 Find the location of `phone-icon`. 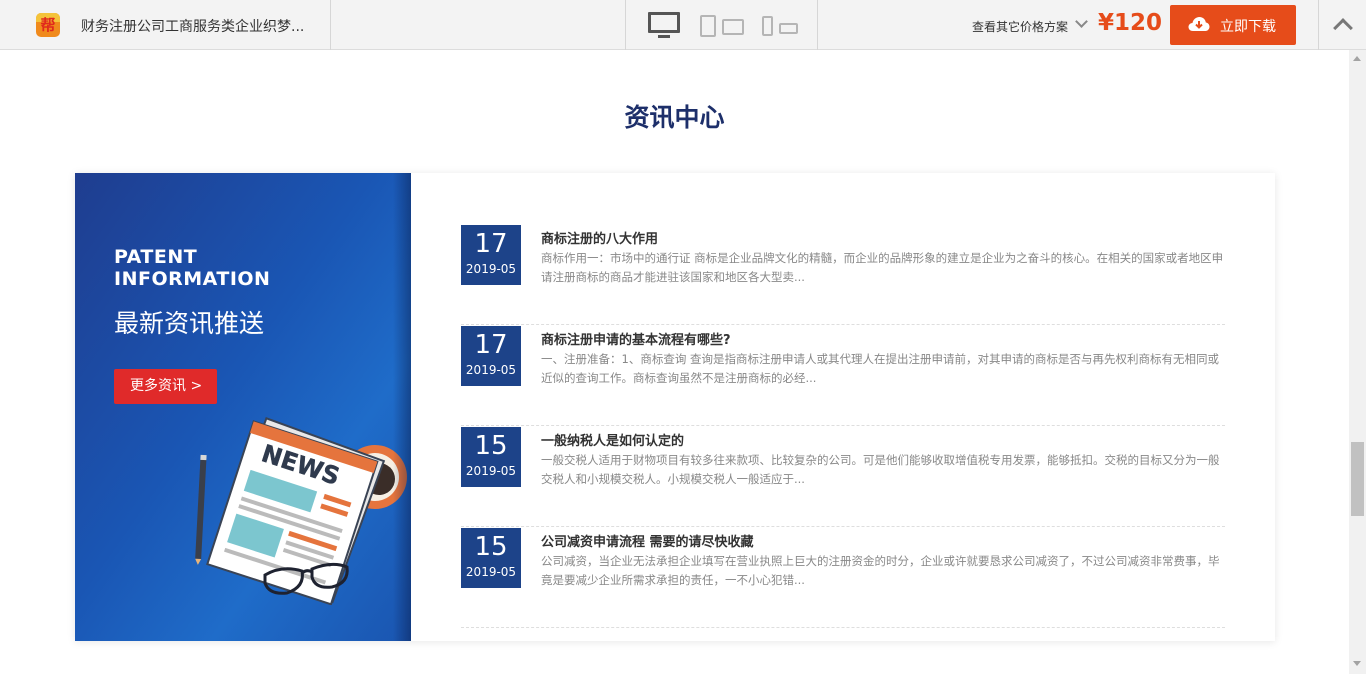

phone-icon is located at coordinates (781, 26).